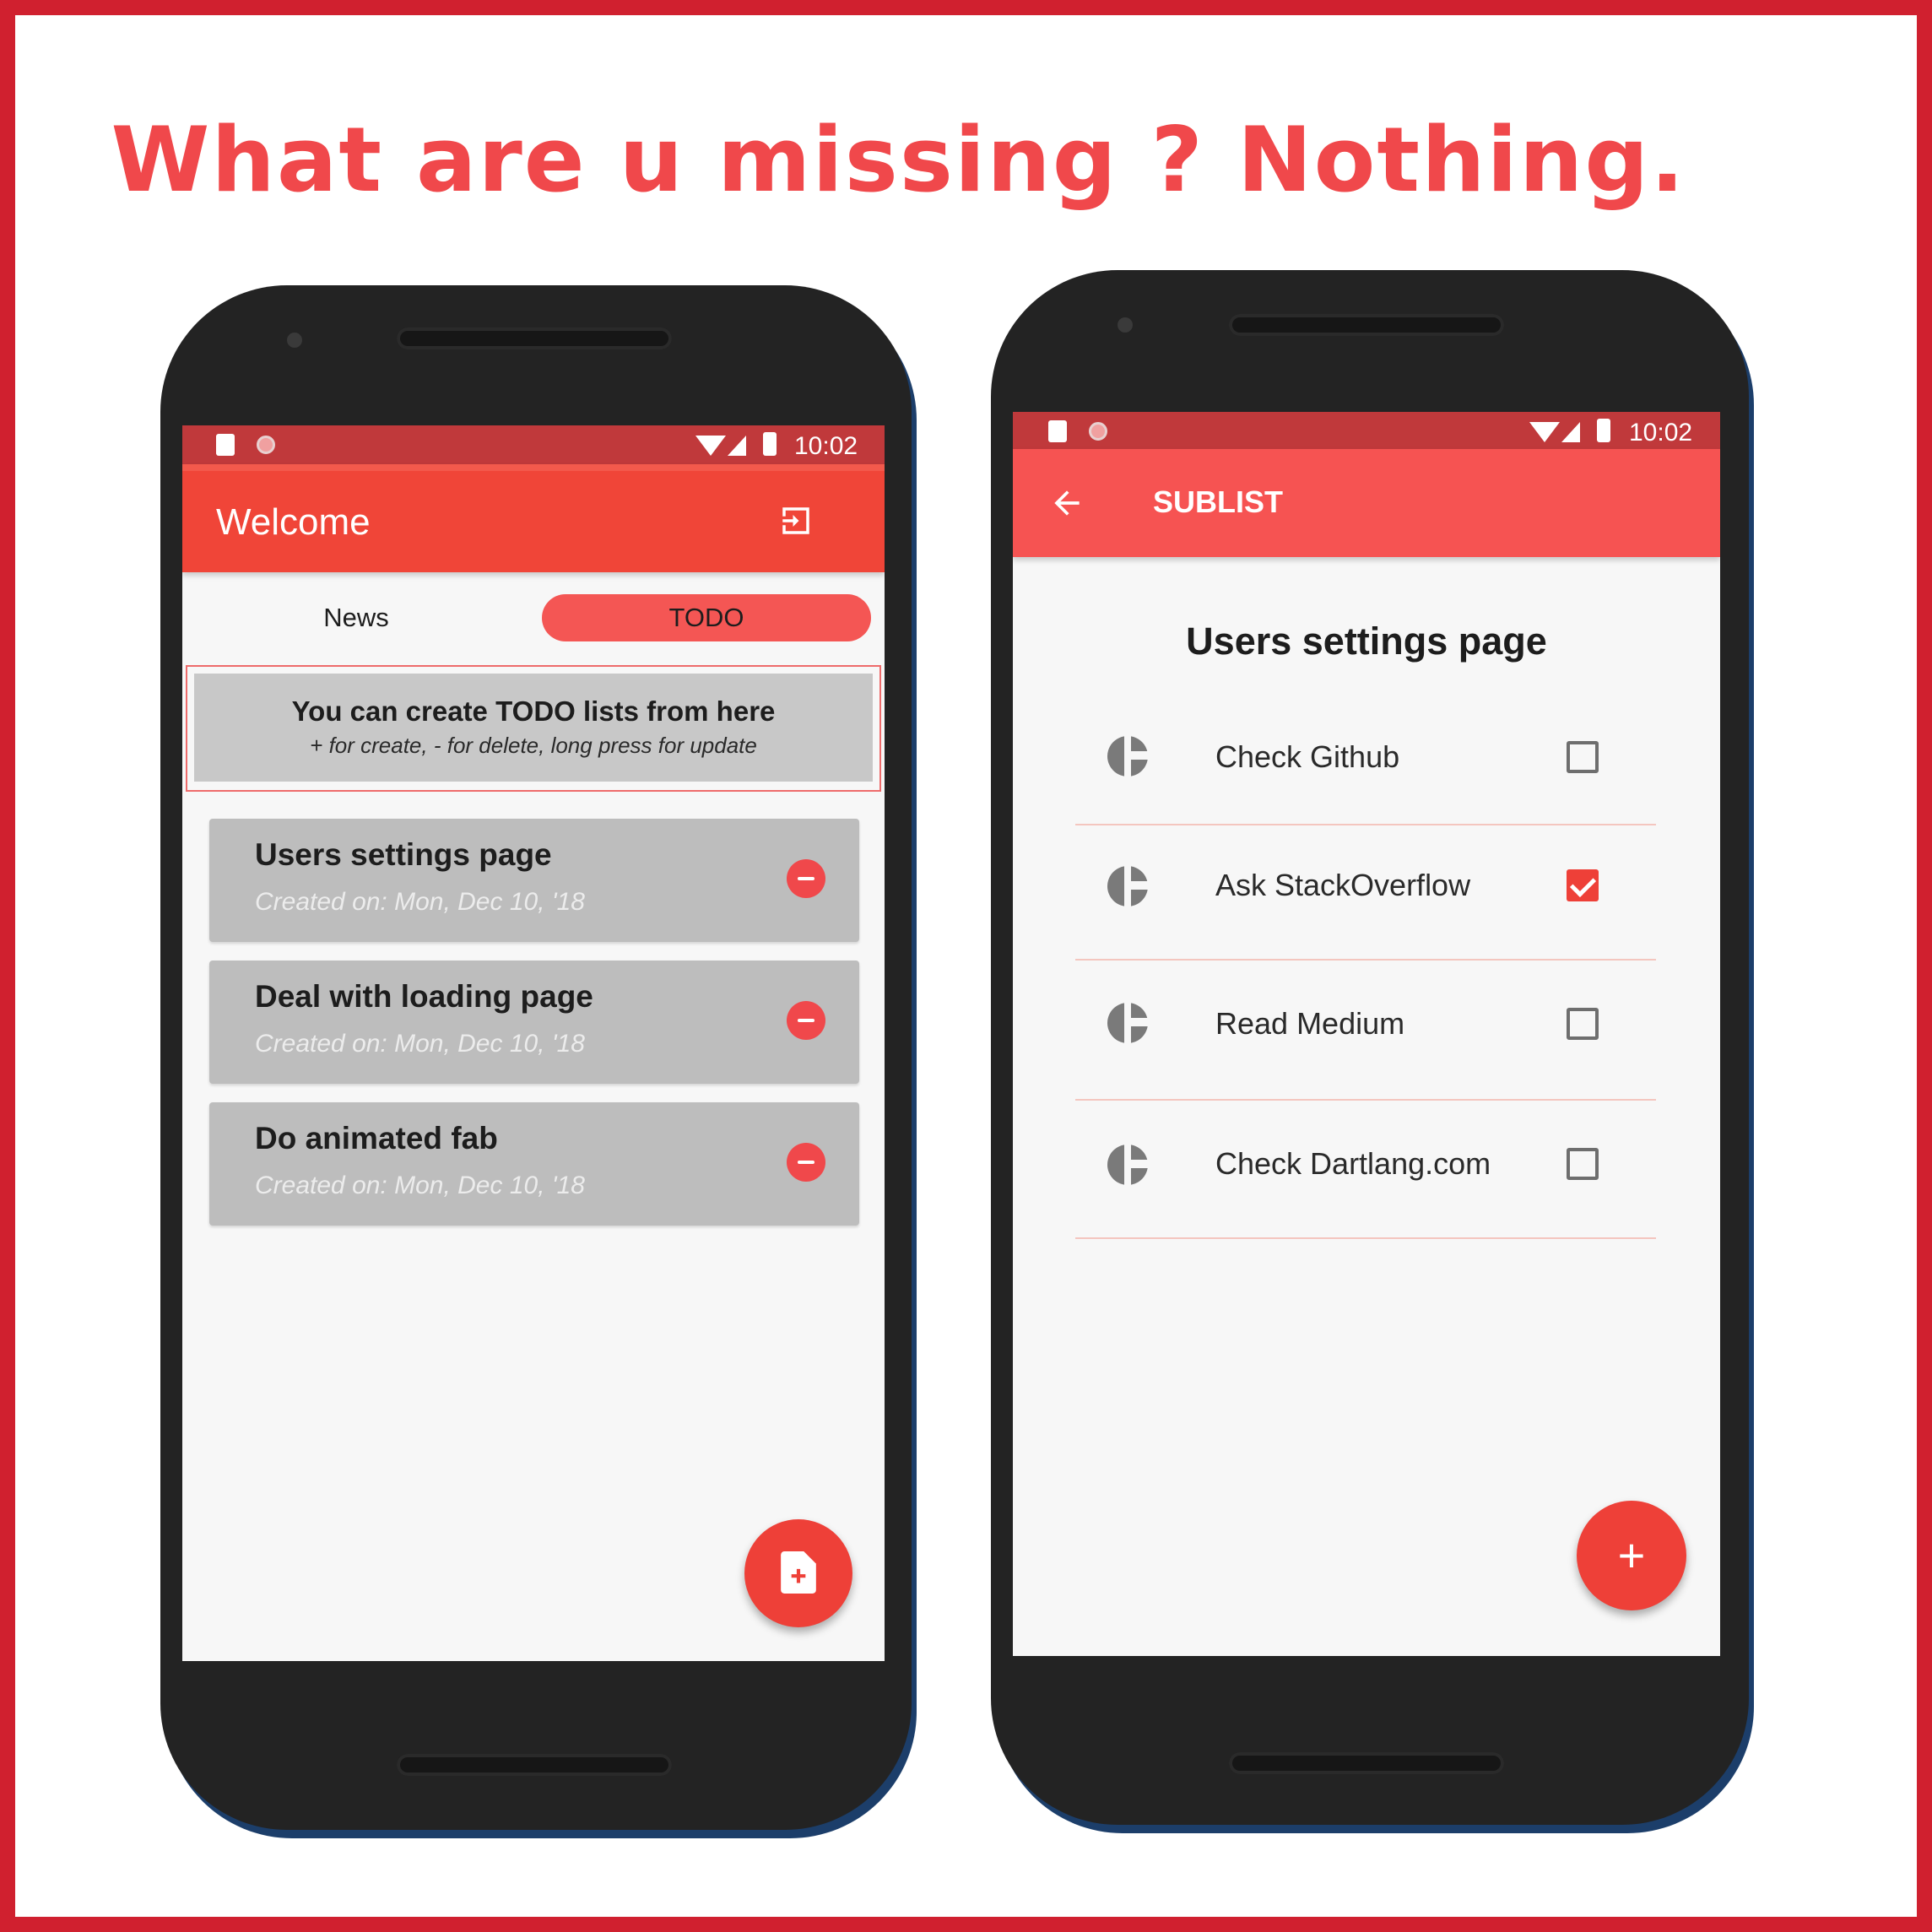  Describe the element at coordinates (1307, 756) in the screenshot. I see `item-label: Check Github` at that location.